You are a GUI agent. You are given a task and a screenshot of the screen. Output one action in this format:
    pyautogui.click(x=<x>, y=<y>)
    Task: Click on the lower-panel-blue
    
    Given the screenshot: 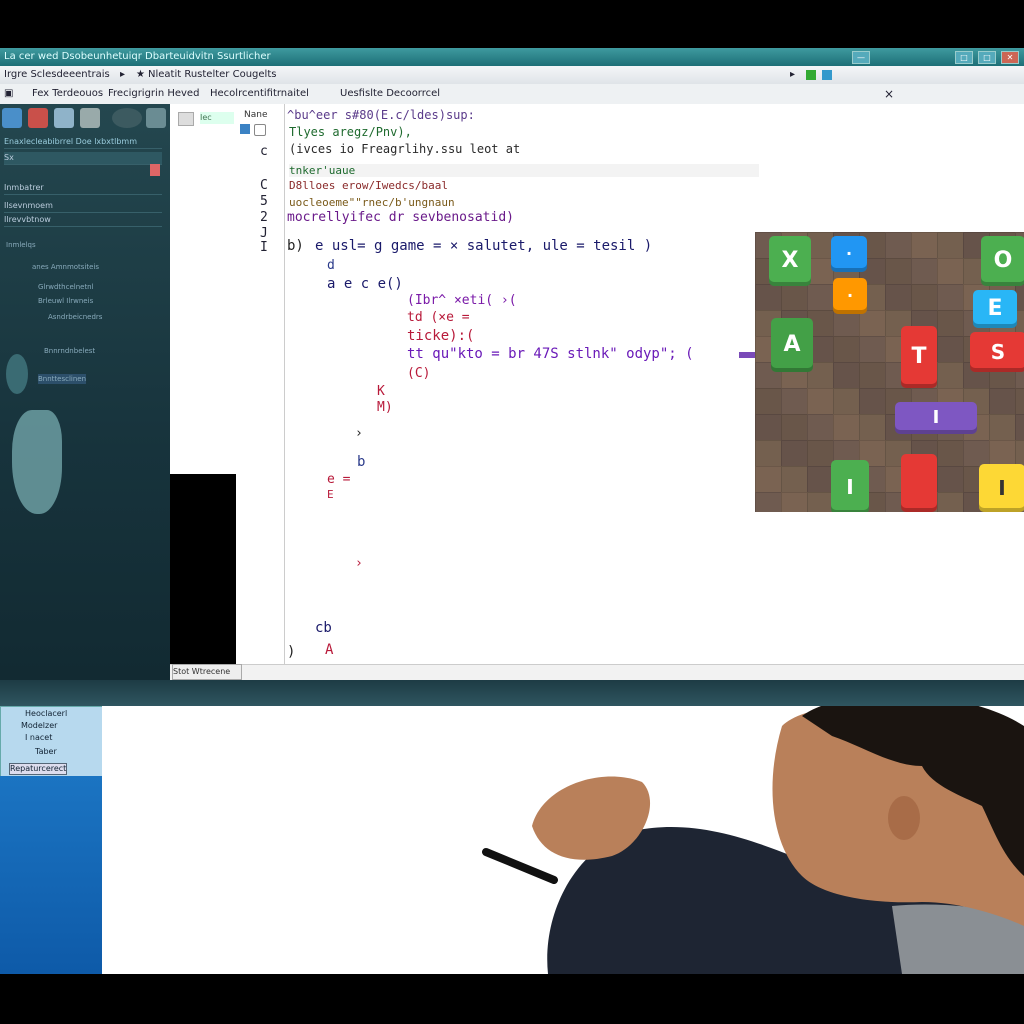 What is the action you would take?
    pyautogui.click(x=51, y=875)
    